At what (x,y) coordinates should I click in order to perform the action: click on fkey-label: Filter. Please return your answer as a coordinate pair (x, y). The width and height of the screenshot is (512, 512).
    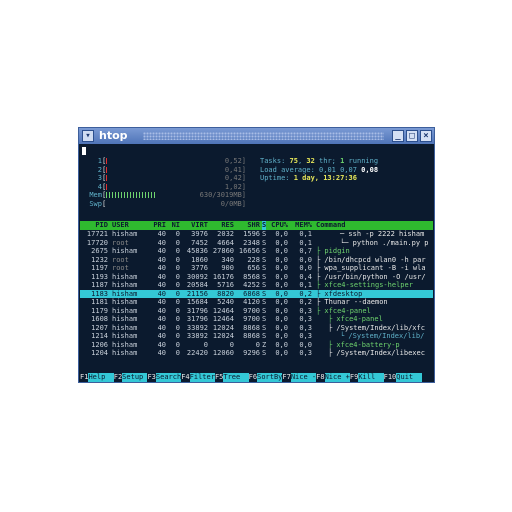
    Looking at the image, I should click on (202, 377).